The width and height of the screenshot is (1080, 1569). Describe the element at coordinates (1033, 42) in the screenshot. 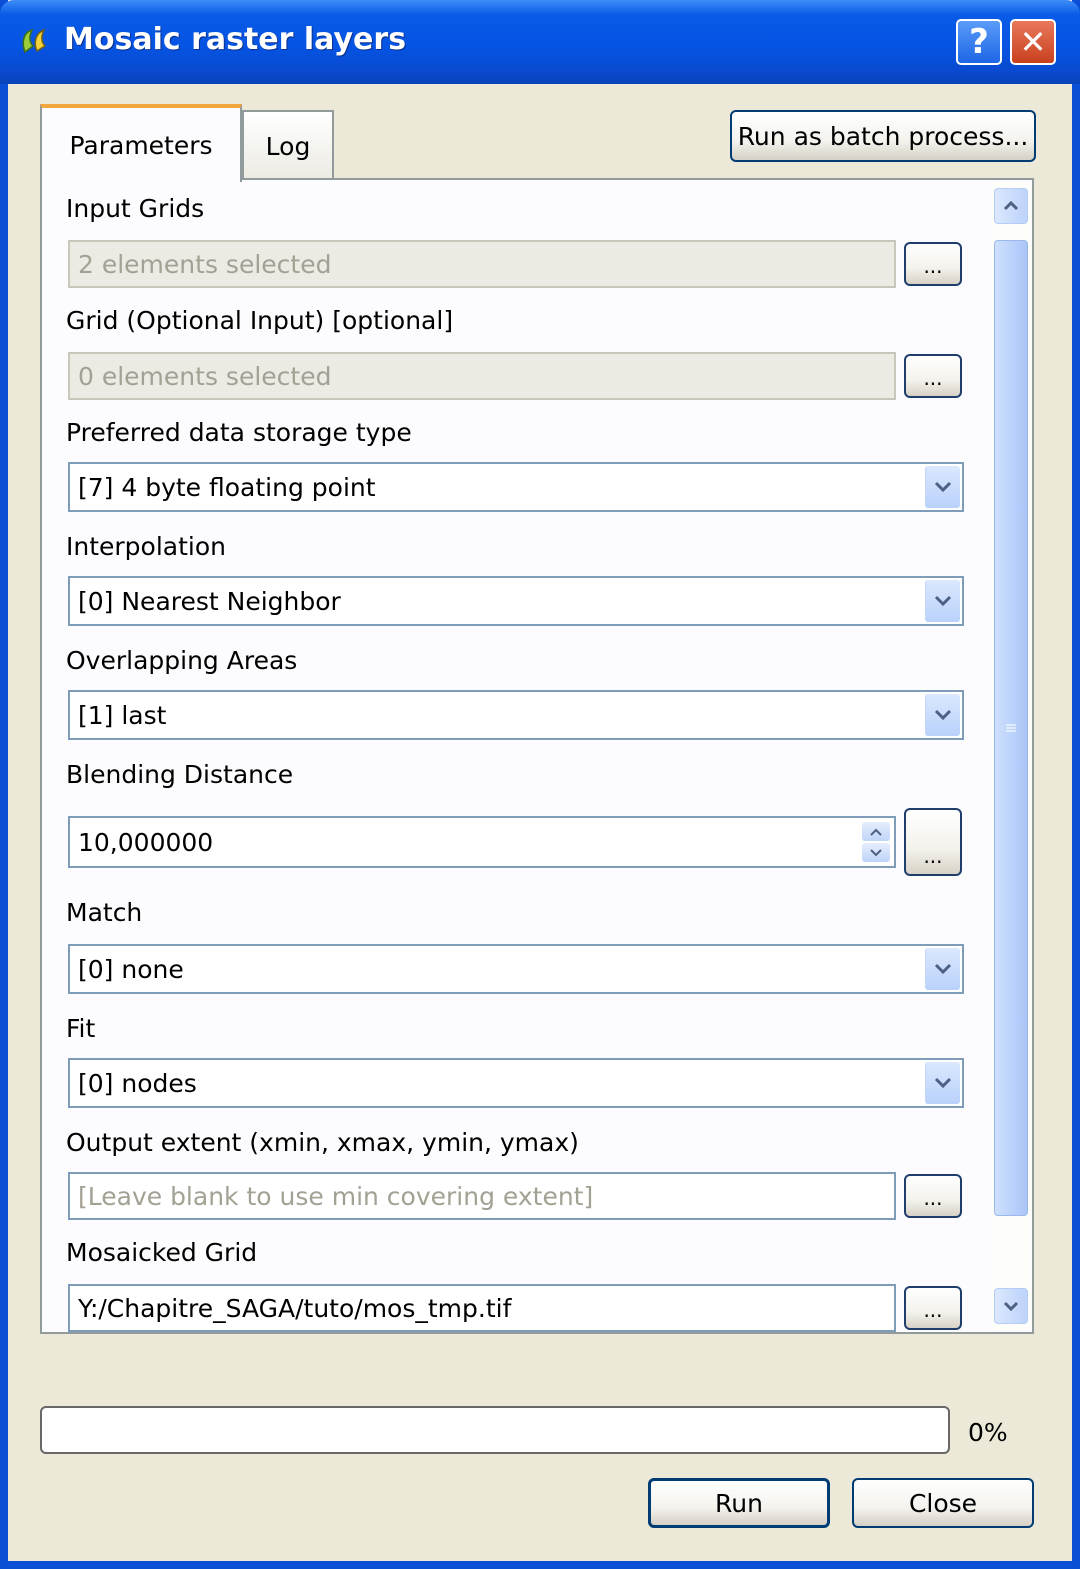

I see `window-close-button: ✕` at that location.